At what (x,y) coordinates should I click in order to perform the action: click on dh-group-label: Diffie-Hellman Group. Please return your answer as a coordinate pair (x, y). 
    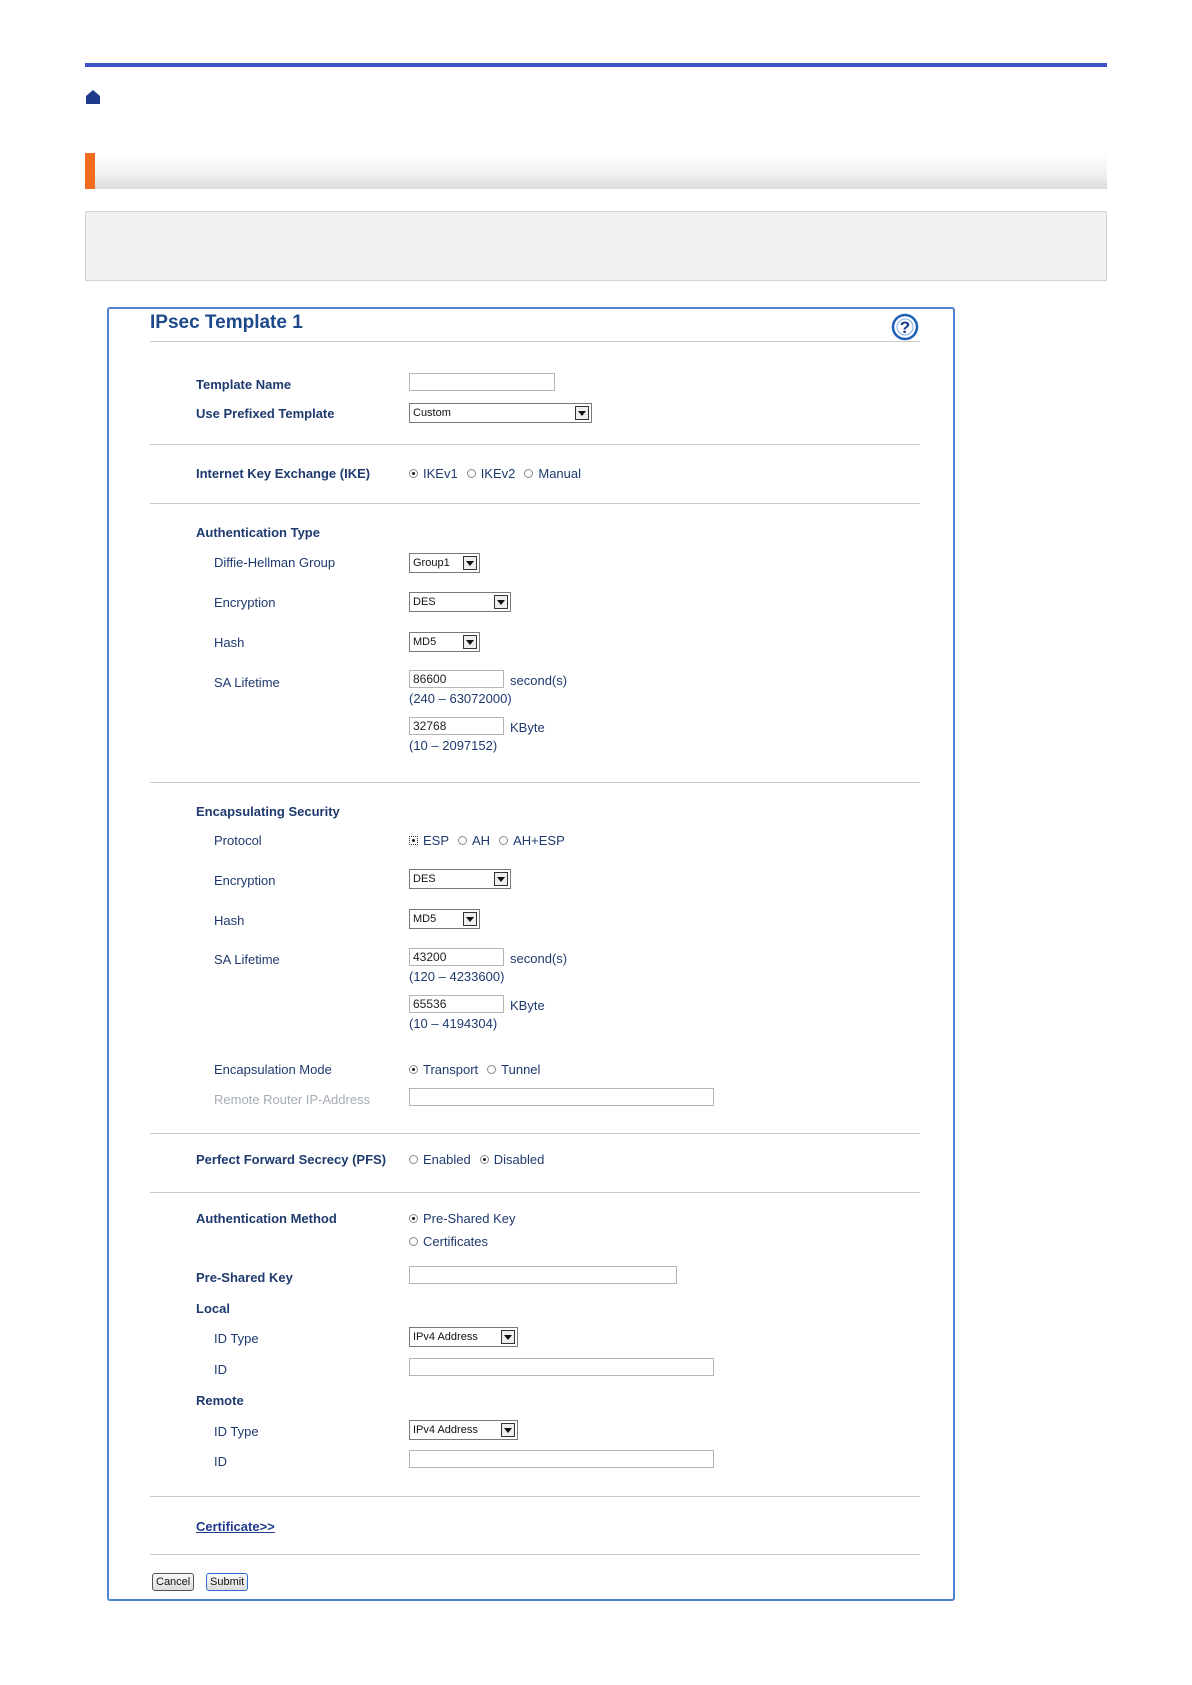
    Looking at the image, I should click on (275, 562).